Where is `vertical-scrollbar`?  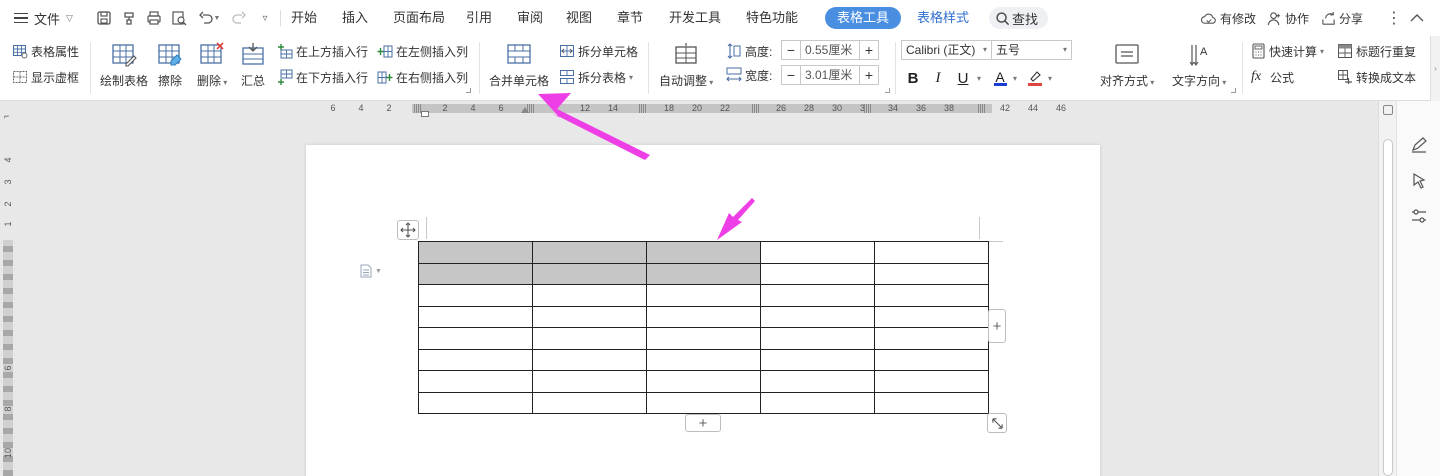
vertical-scrollbar is located at coordinates (1387, 288).